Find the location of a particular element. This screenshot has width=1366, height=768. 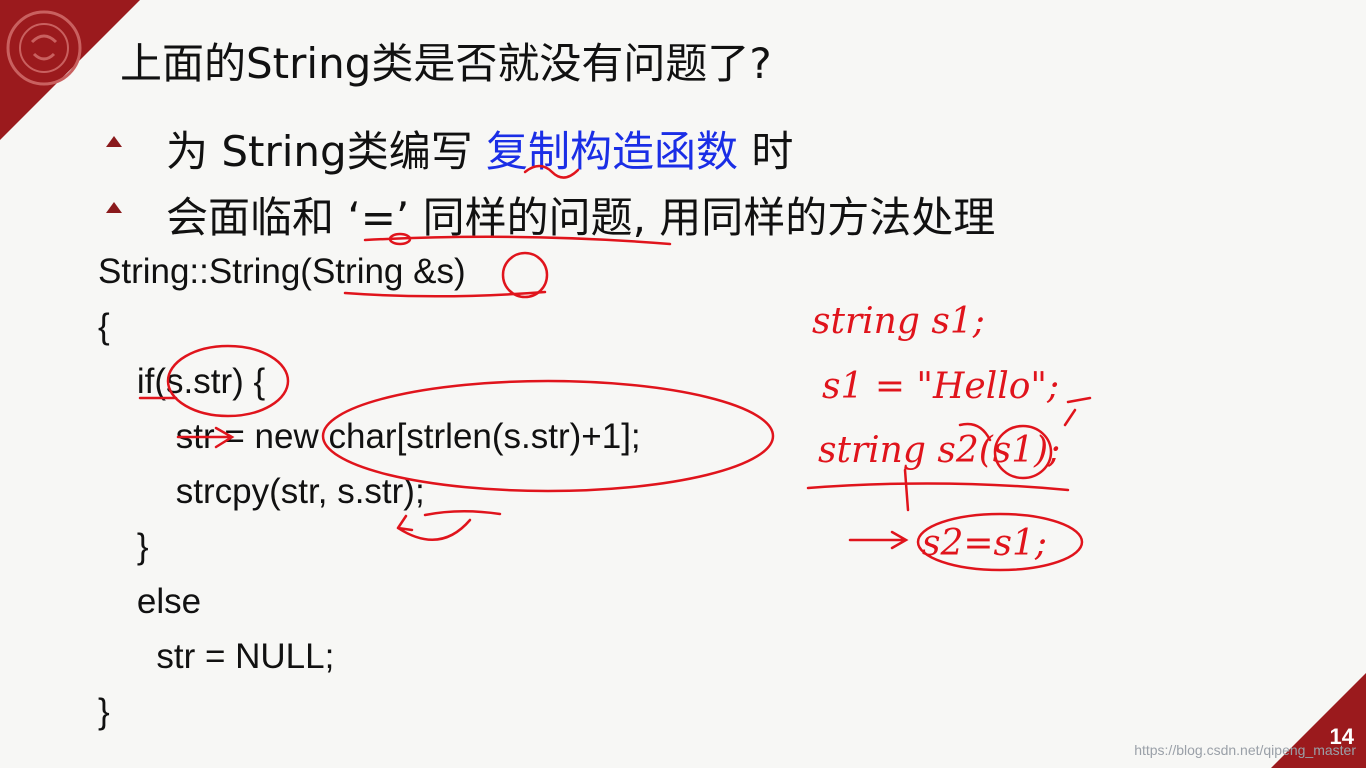

circle-s1-arg is located at coordinates (1023, 452).